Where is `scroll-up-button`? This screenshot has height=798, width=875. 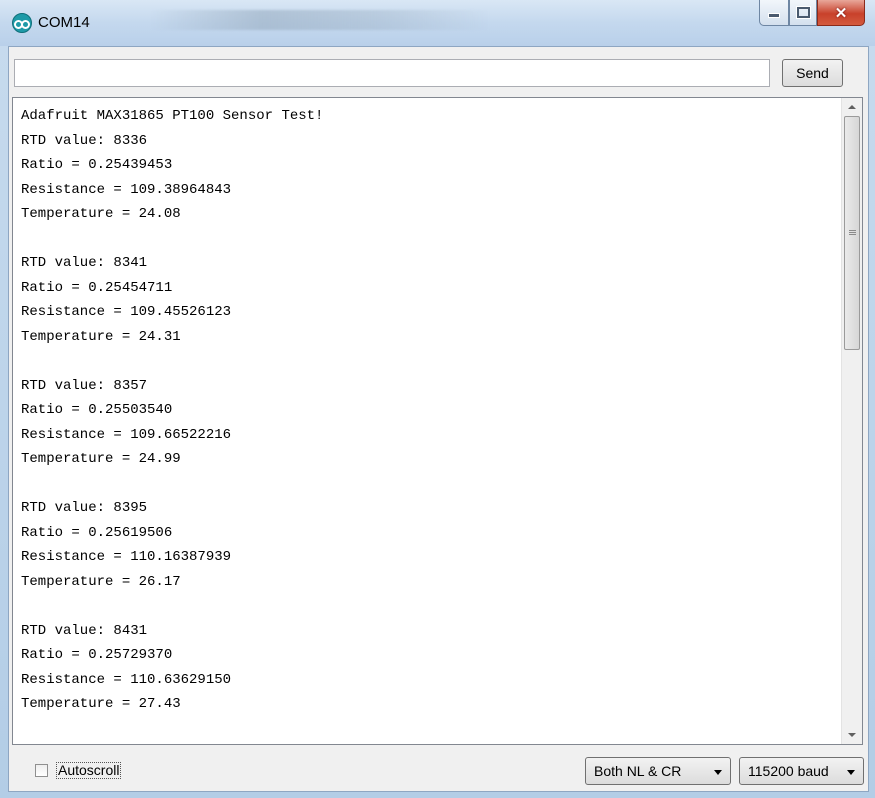 scroll-up-button is located at coordinates (852, 107).